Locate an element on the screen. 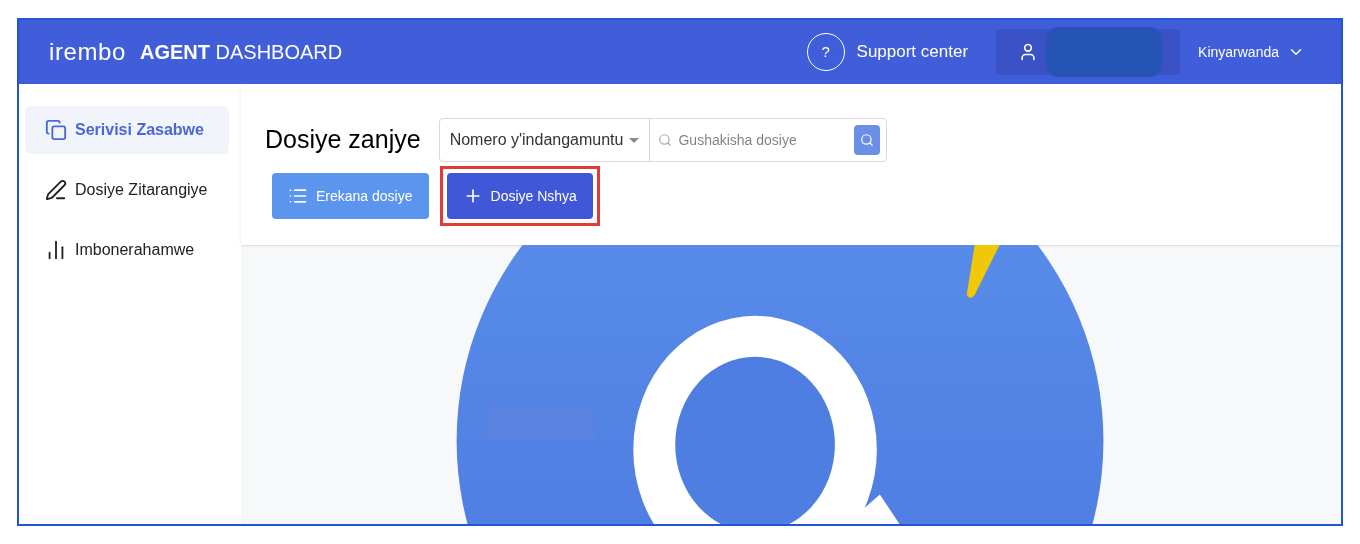  support-link: ? Support center is located at coordinates (887, 52).